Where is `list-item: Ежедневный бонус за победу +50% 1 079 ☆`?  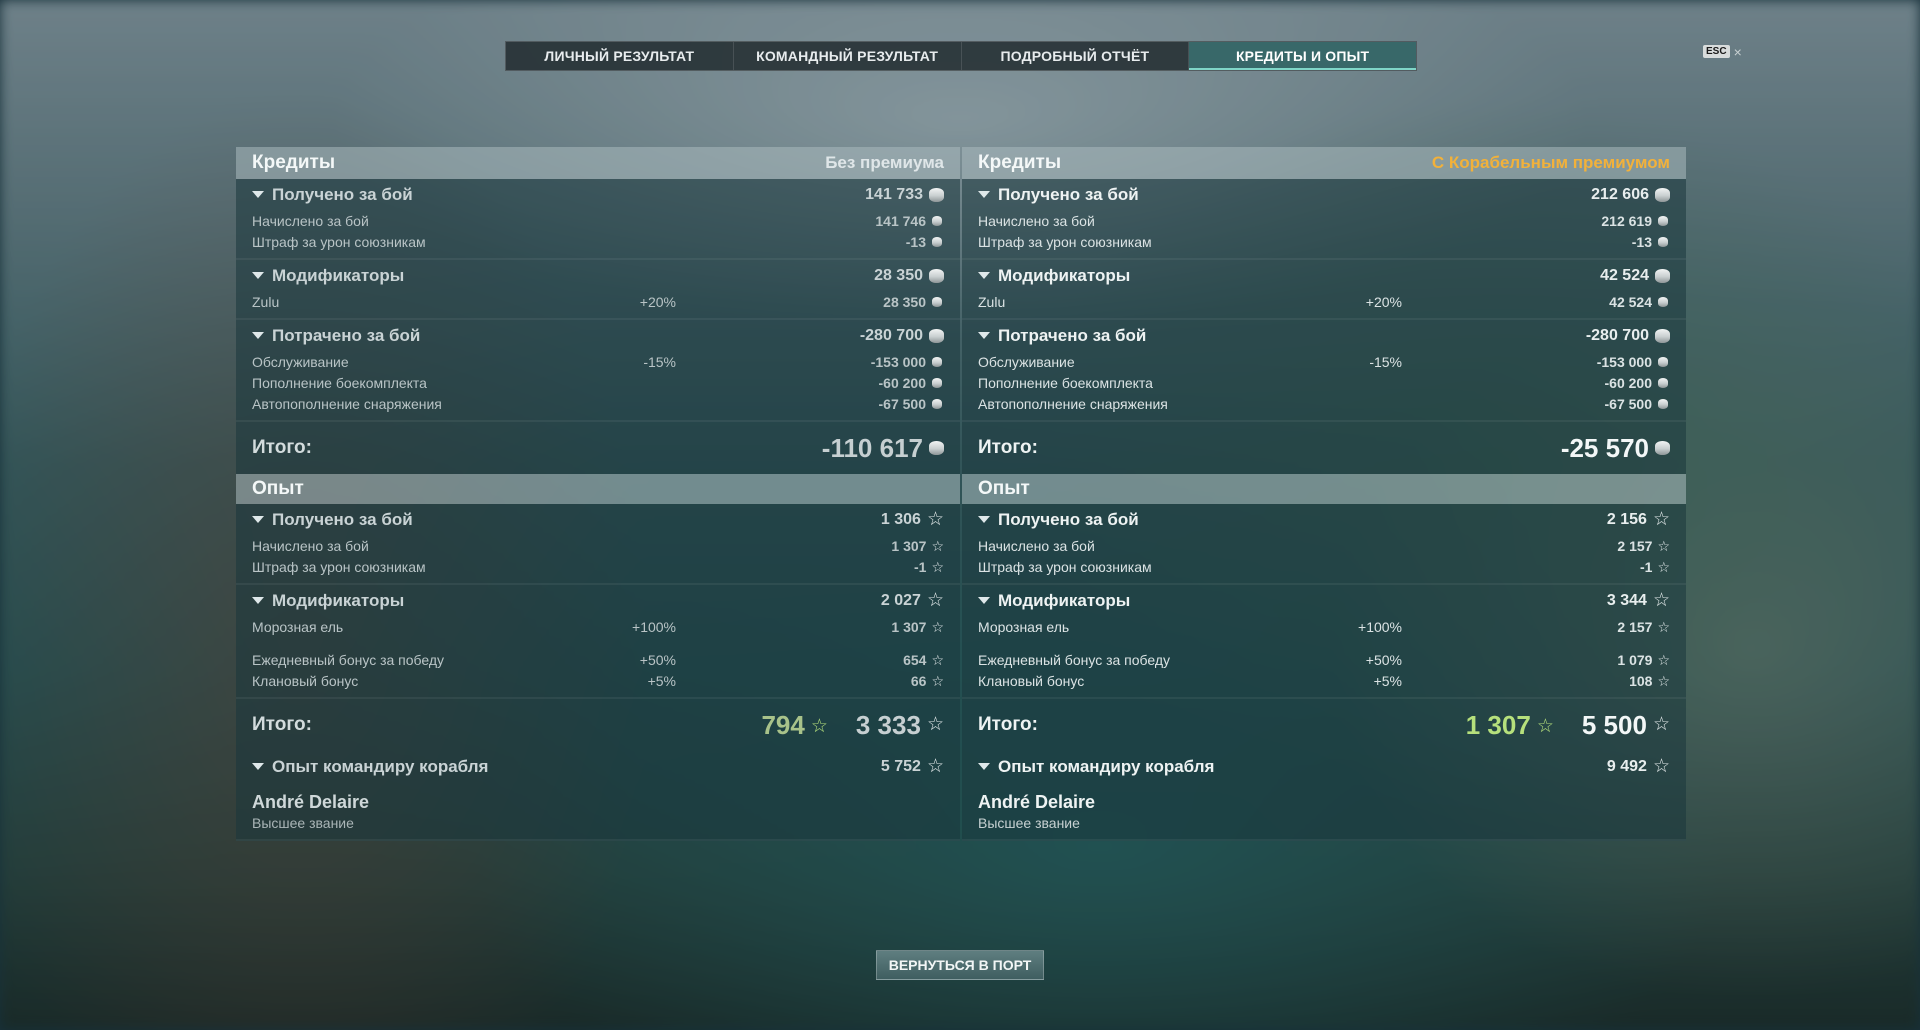 list-item: Ежедневный бонус за победу +50% 1 079 ☆ is located at coordinates (1324, 659).